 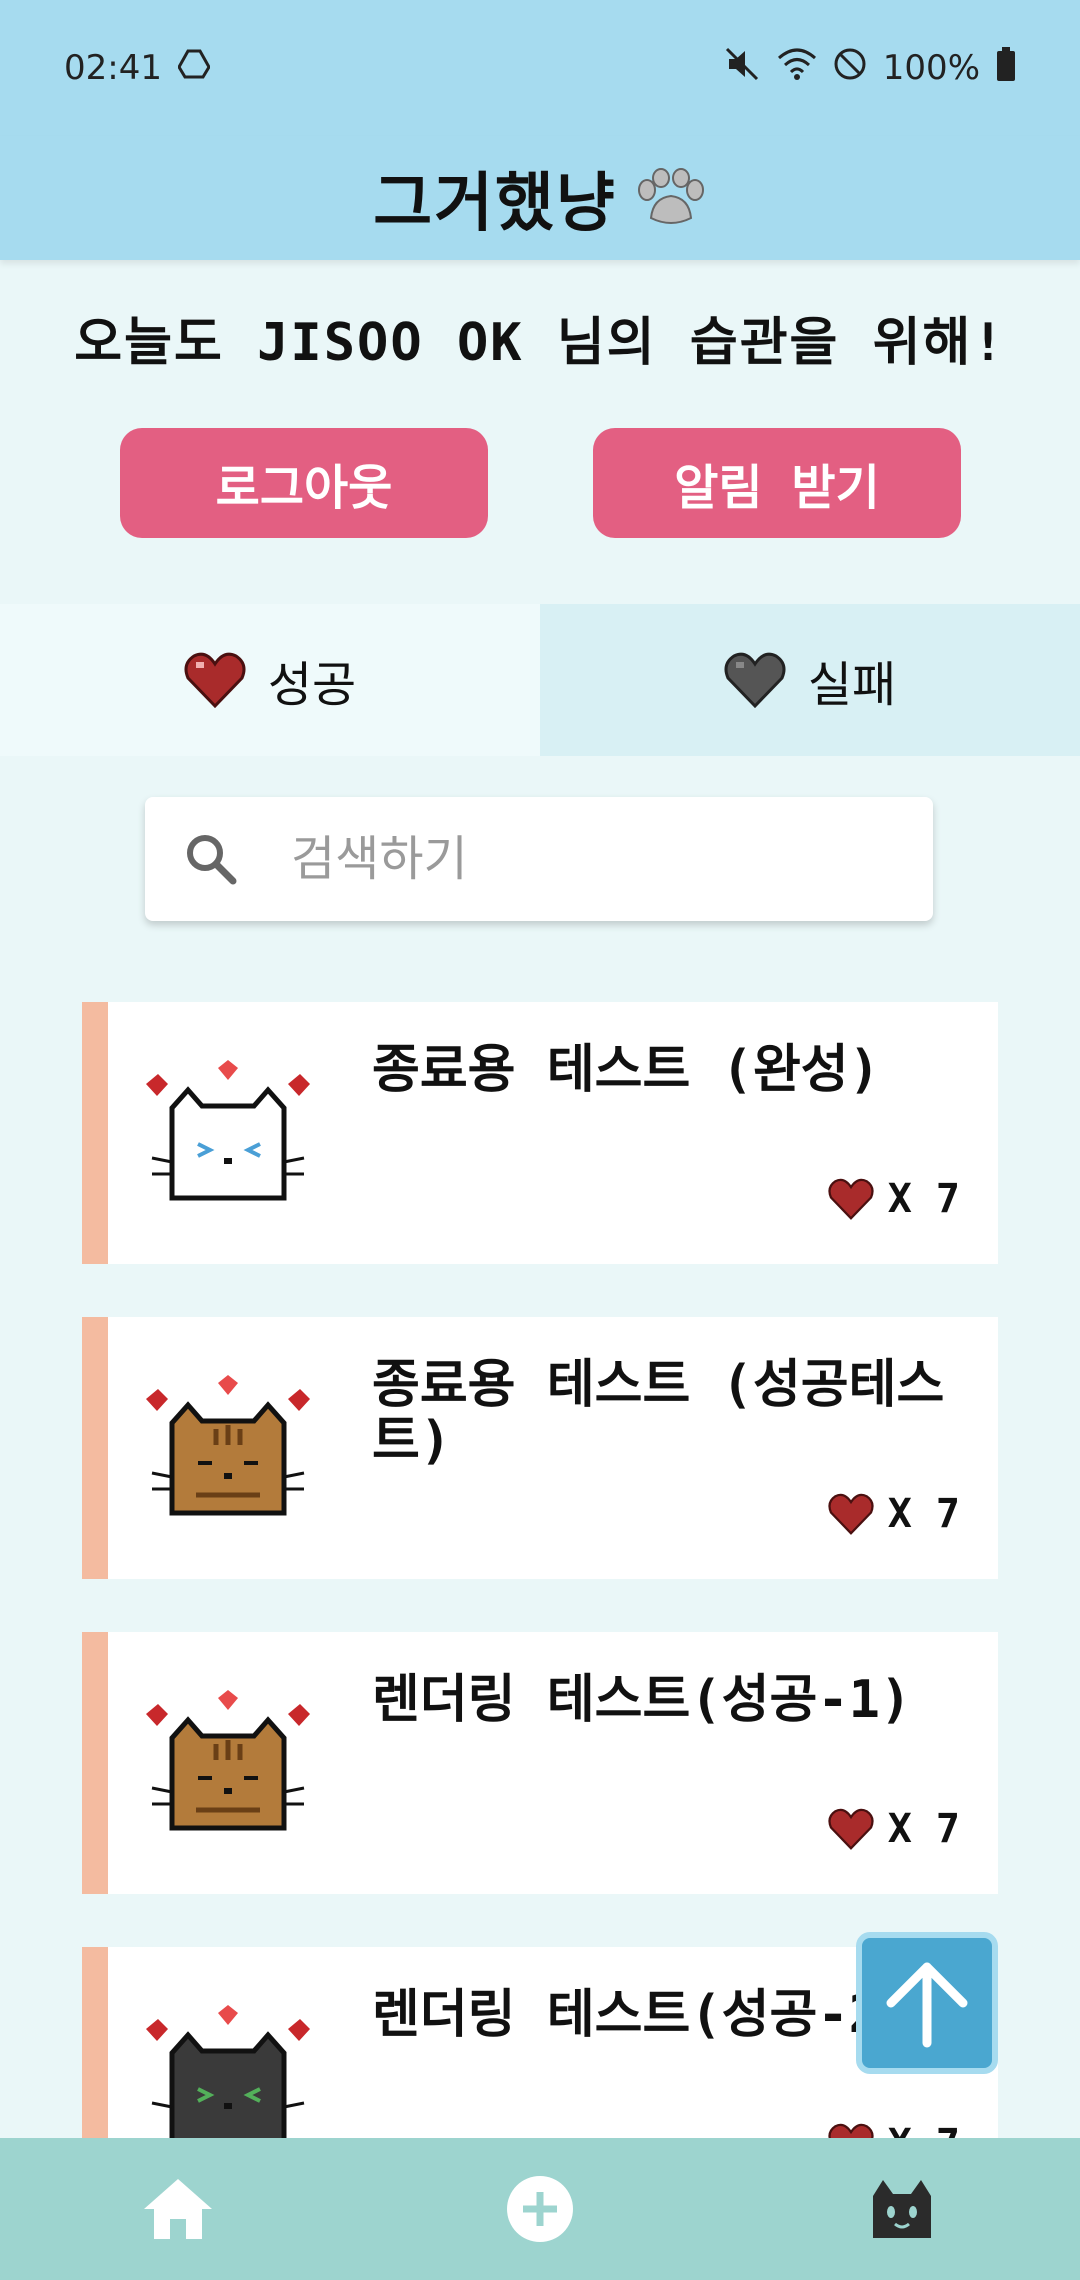 I want to click on status-bar: 02:41 100%, so click(x=540, y=68).